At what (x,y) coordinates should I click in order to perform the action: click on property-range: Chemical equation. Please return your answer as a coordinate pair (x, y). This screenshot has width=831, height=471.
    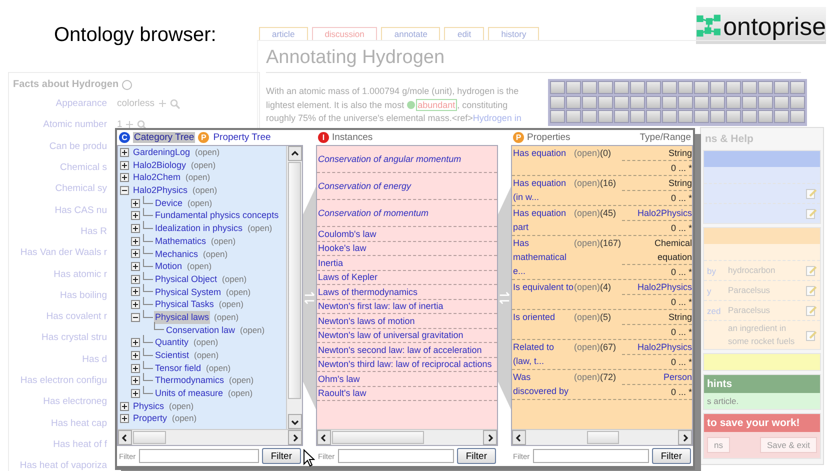
    Looking at the image, I should click on (657, 250).